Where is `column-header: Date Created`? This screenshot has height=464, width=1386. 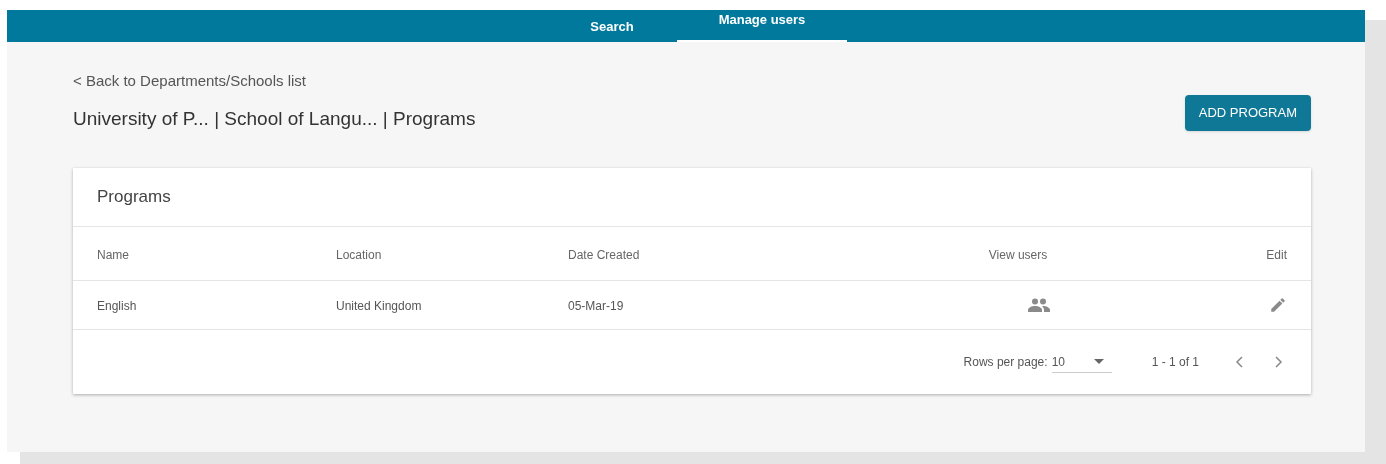
column-header: Date Created is located at coordinates (604, 254).